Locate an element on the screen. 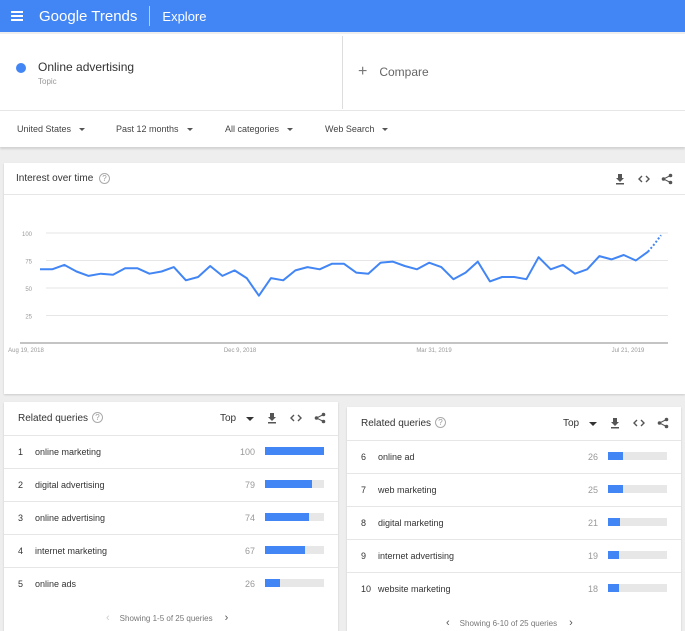 The image size is (685, 631). query-text: website marketing is located at coordinates (414, 589).